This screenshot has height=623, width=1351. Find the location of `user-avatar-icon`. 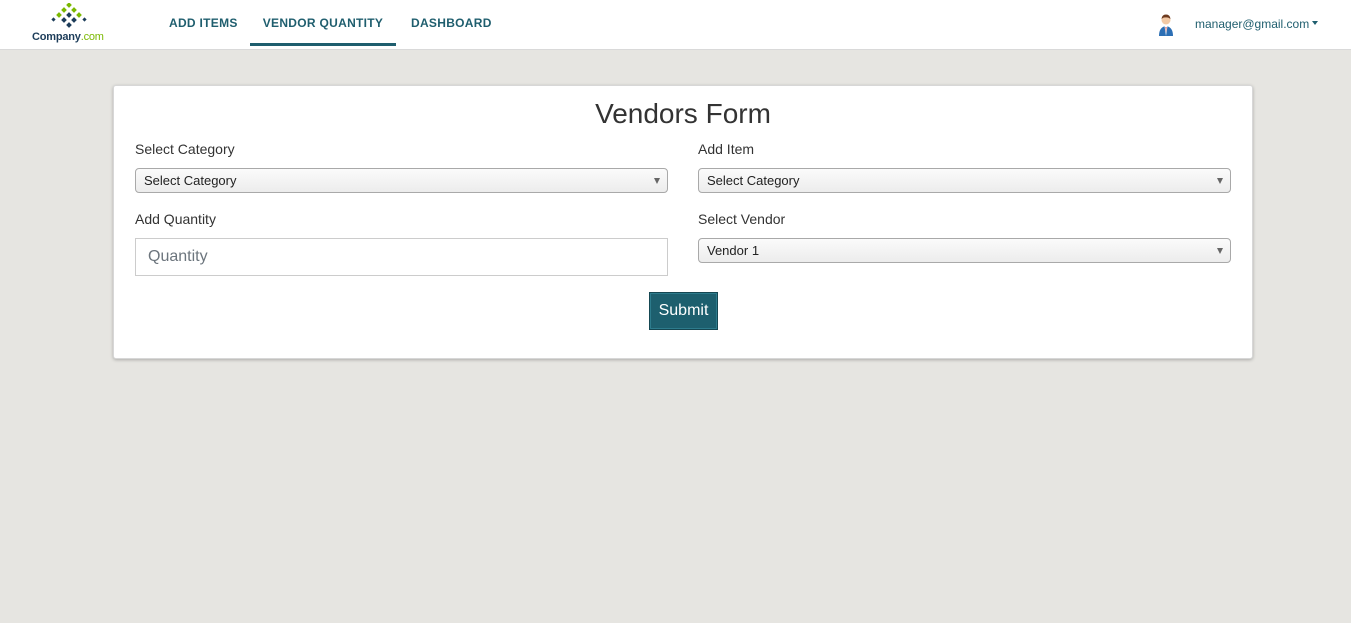

user-avatar-icon is located at coordinates (1166, 24).